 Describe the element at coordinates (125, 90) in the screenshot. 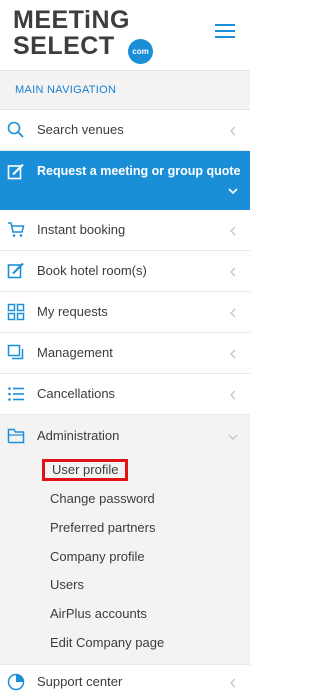

I see `section-label-main-navigation: MAIN NAVIGATION` at that location.